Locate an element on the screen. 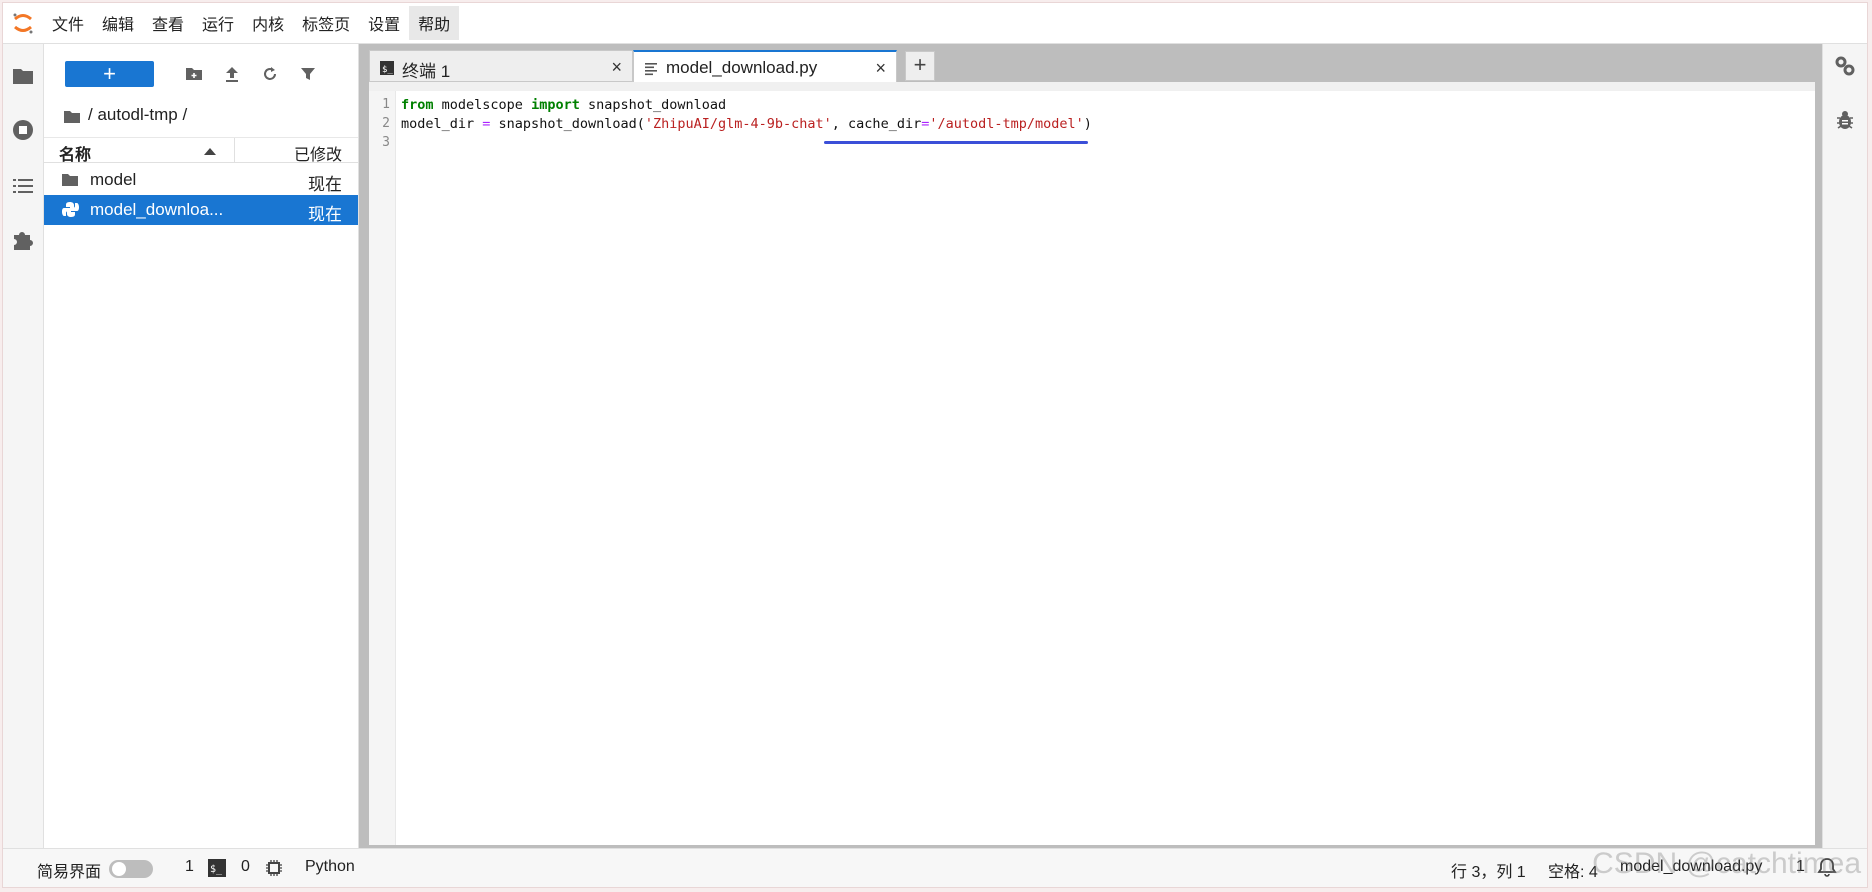 Image resolution: width=1872 pixels, height=892 pixels. file-name: model is located at coordinates (113, 179).